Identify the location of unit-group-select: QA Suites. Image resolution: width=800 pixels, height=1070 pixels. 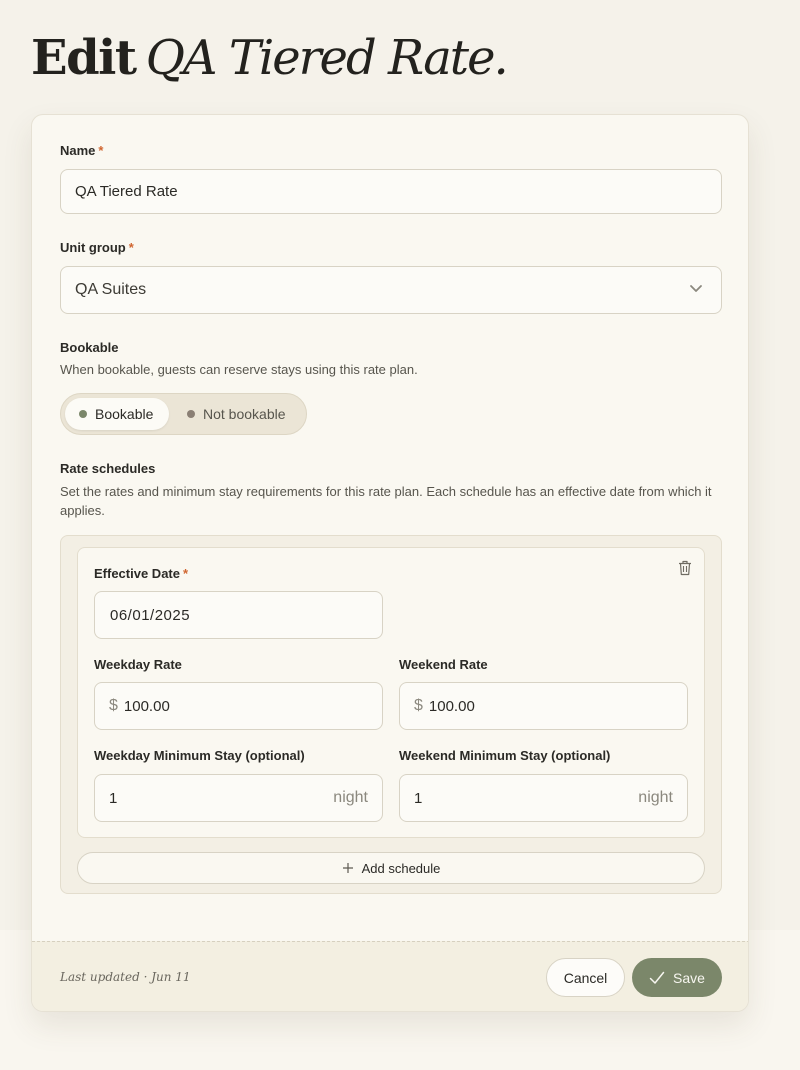
(391, 290).